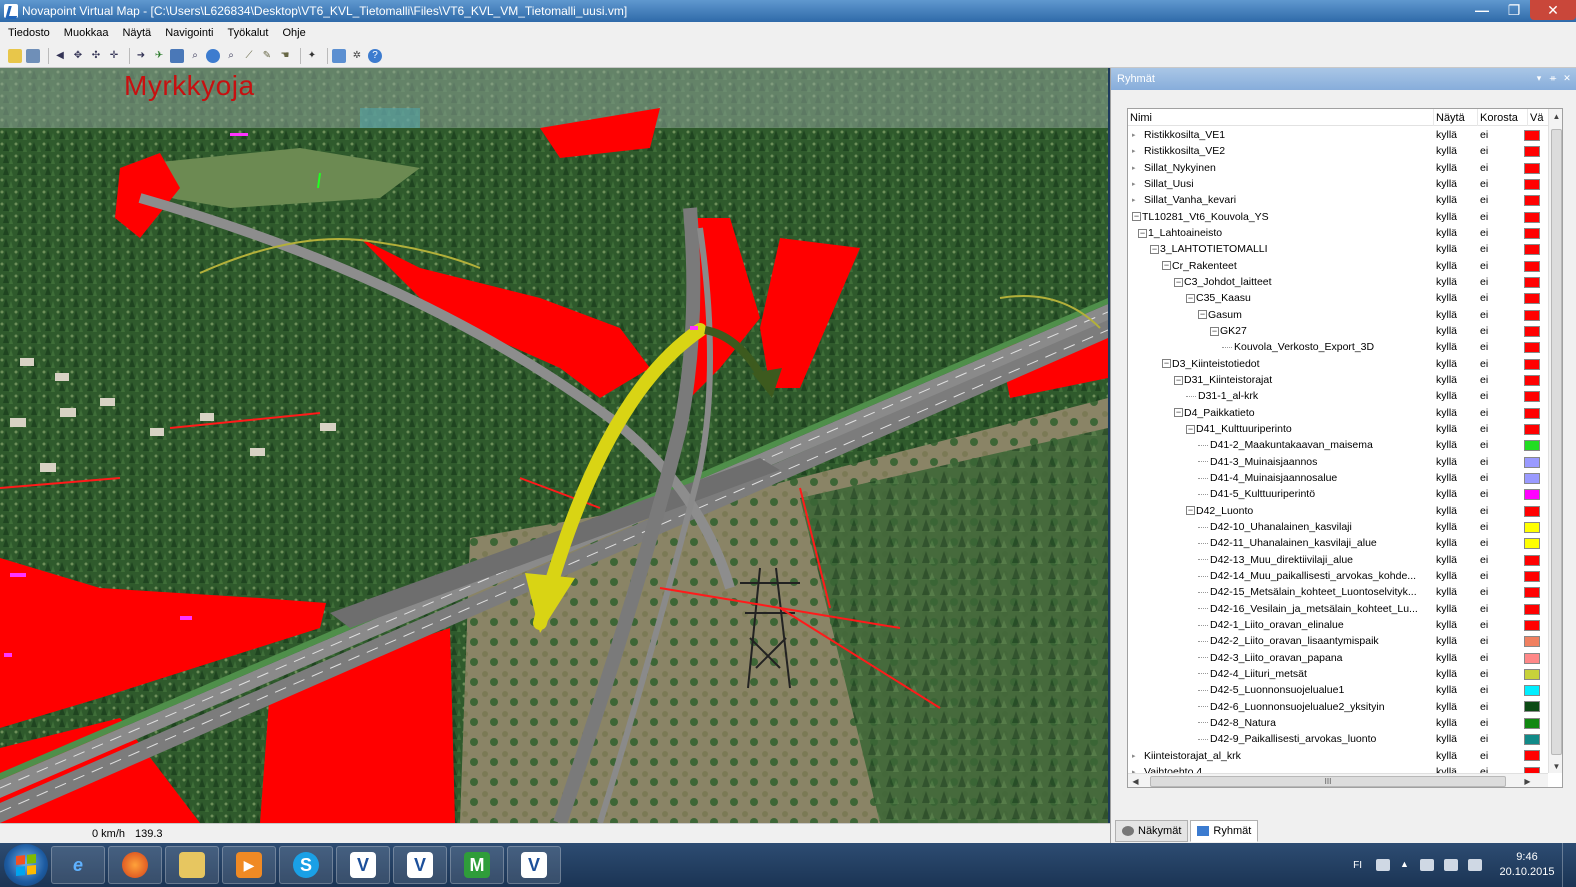 The height and width of the screenshot is (887, 1576). What do you see at coordinates (312, 56) in the screenshot?
I see `marker-icon: ✦` at bounding box center [312, 56].